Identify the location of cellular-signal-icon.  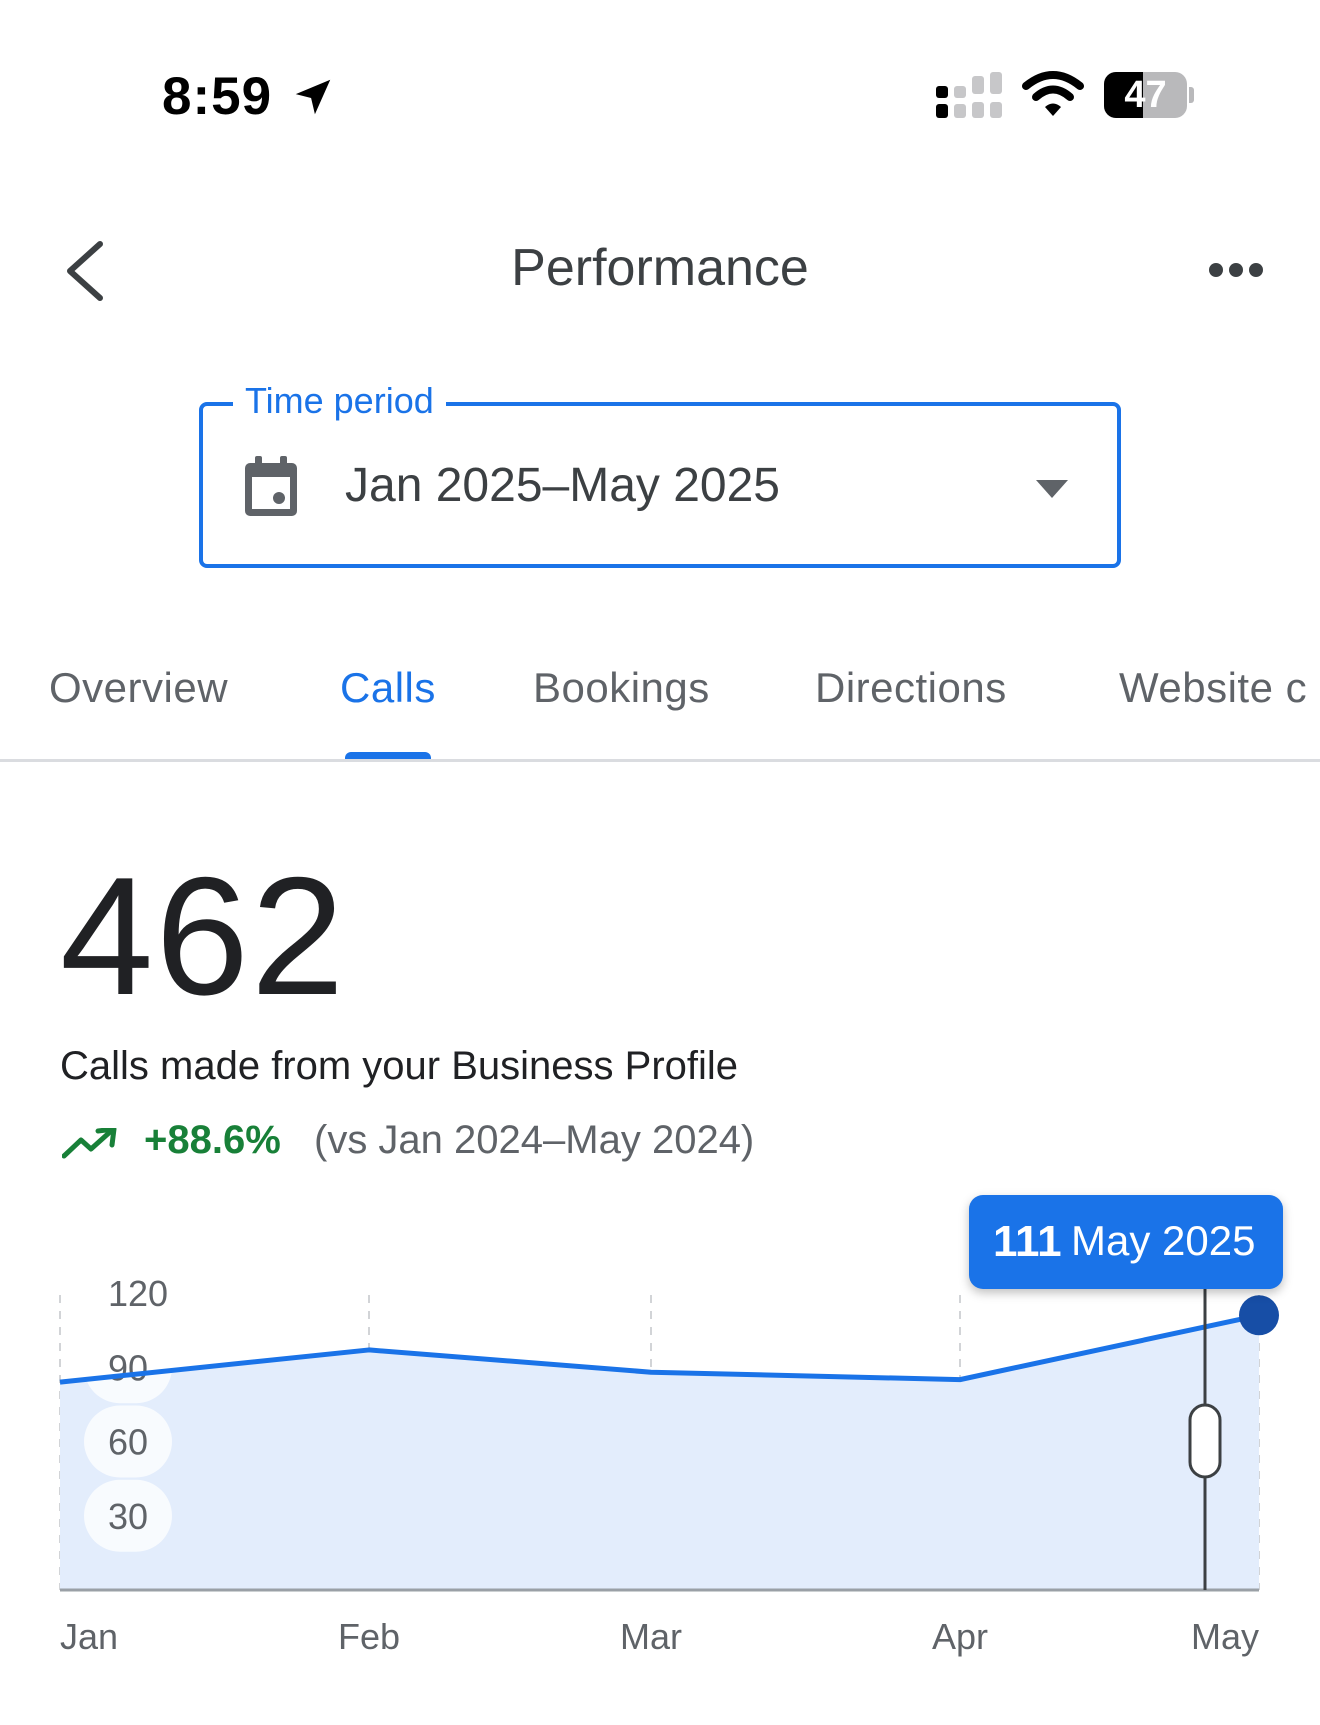
(969, 95).